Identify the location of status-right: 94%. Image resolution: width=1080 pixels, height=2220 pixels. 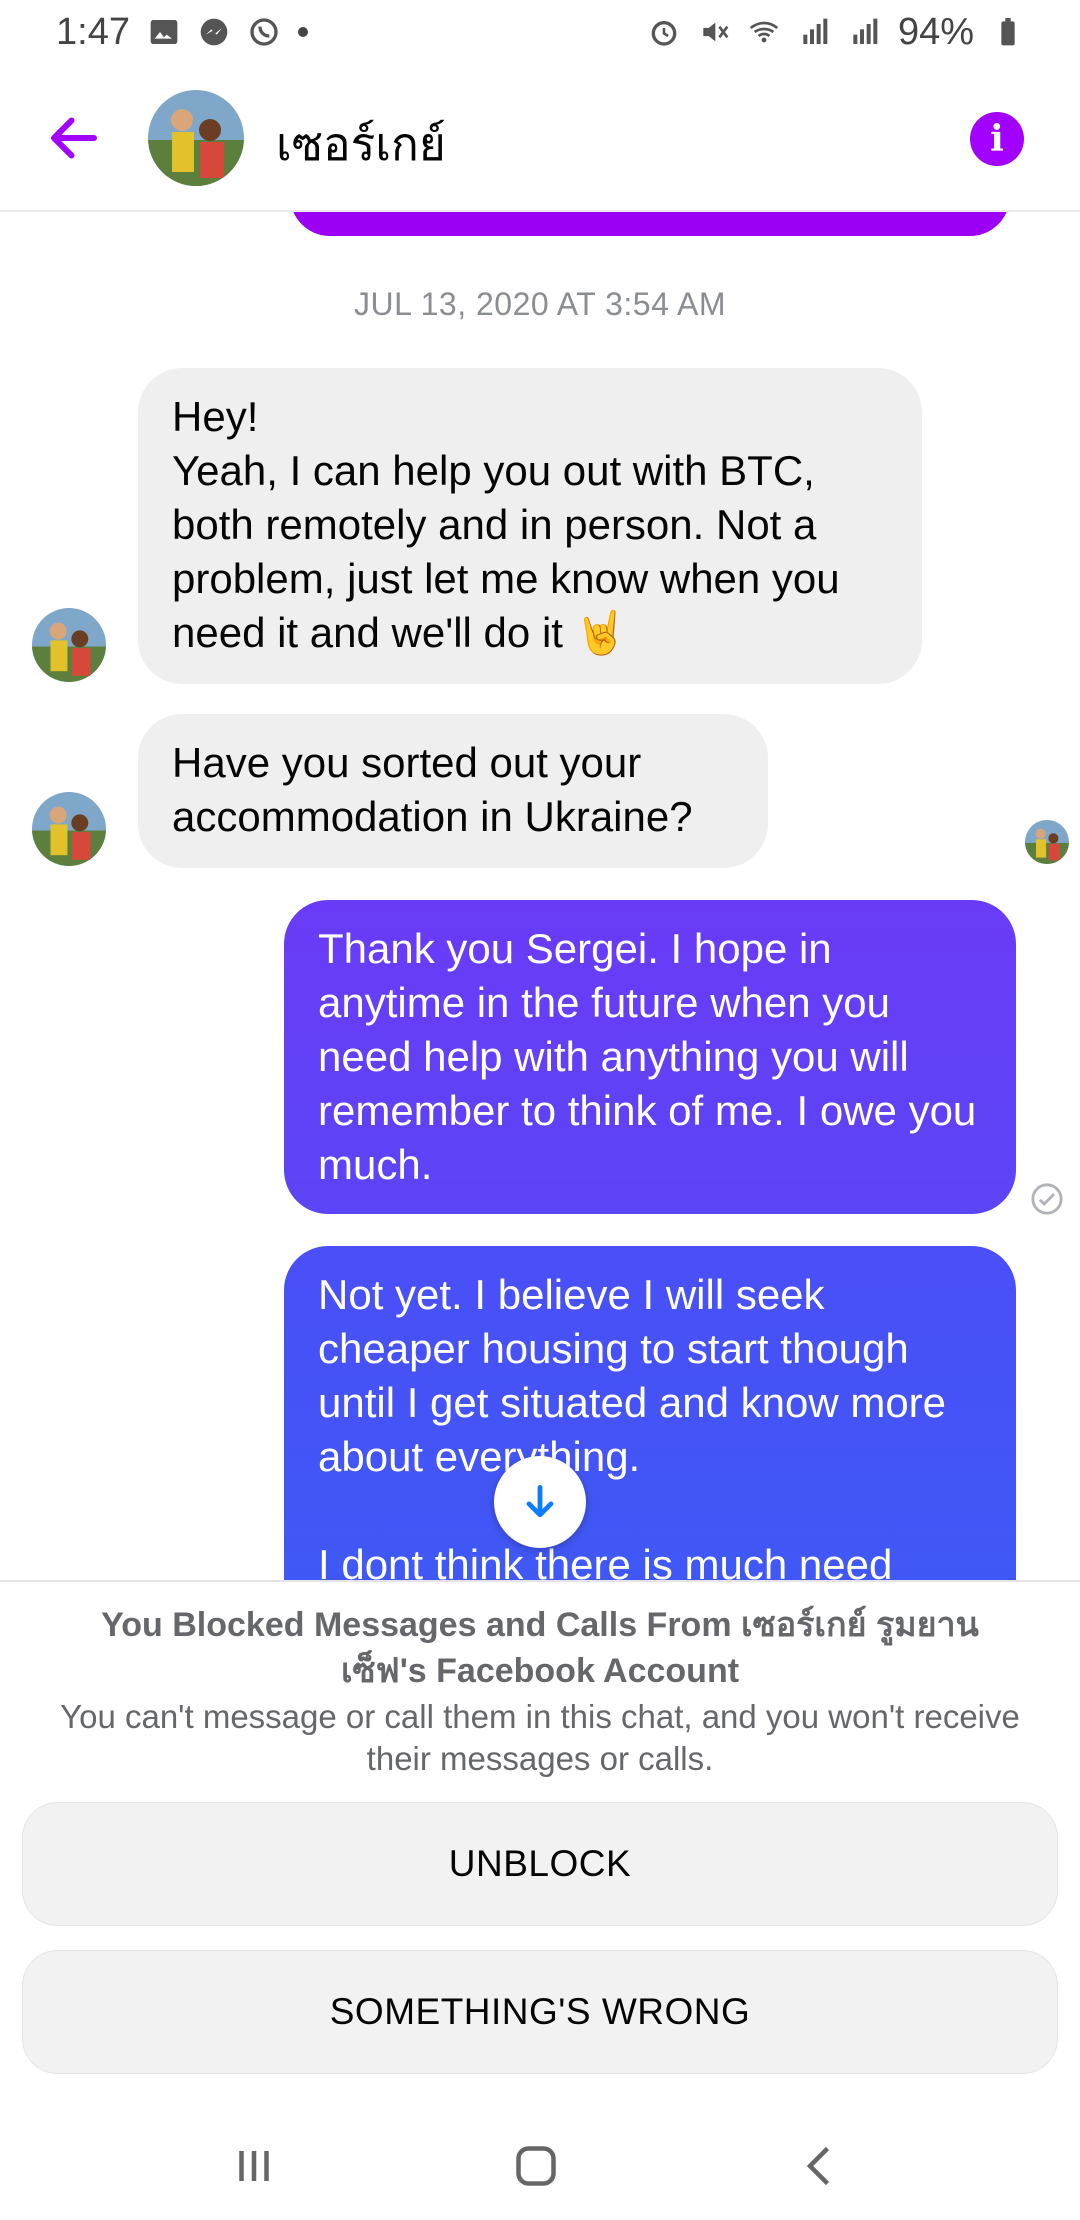
(836, 32).